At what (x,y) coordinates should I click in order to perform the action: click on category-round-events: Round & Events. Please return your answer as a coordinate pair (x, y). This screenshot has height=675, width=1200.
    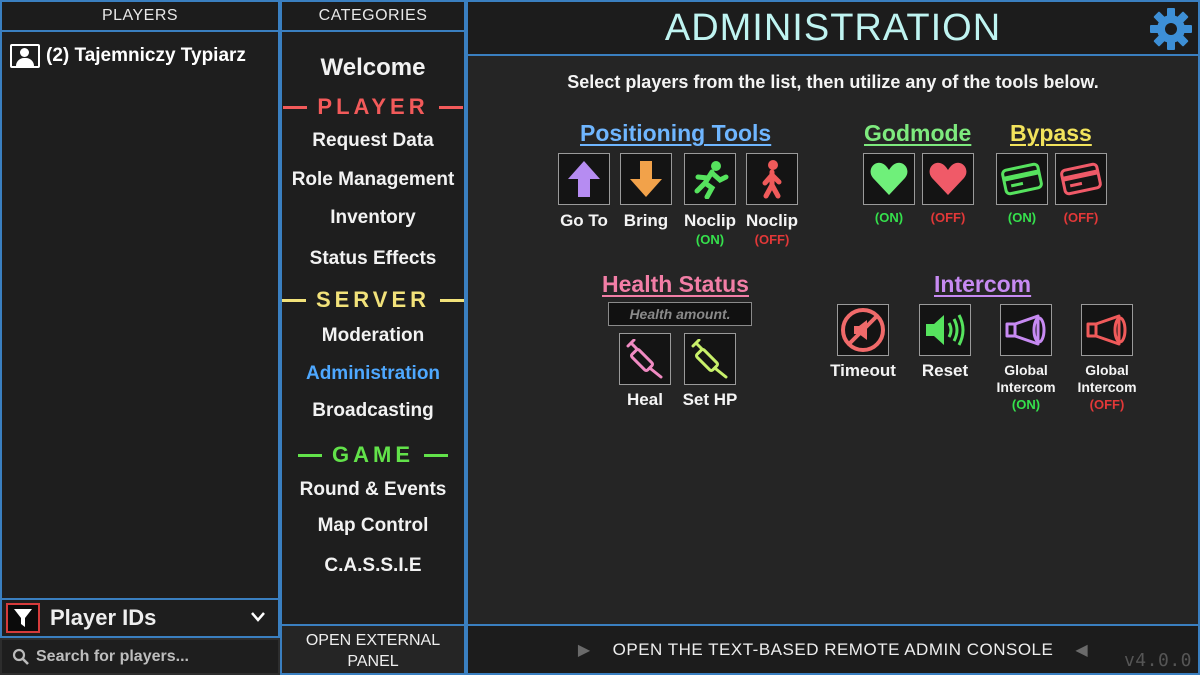
    Looking at the image, I should click on (373, 490).